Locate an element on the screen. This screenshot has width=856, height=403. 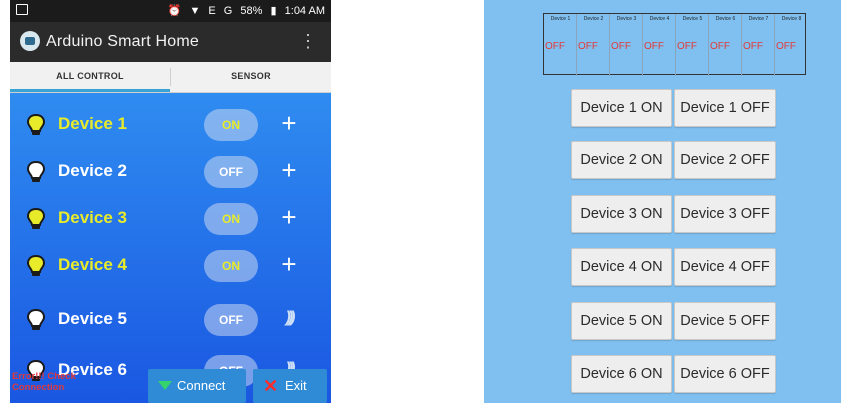
status-header: Device 7 is located at coordinates (758, 19).